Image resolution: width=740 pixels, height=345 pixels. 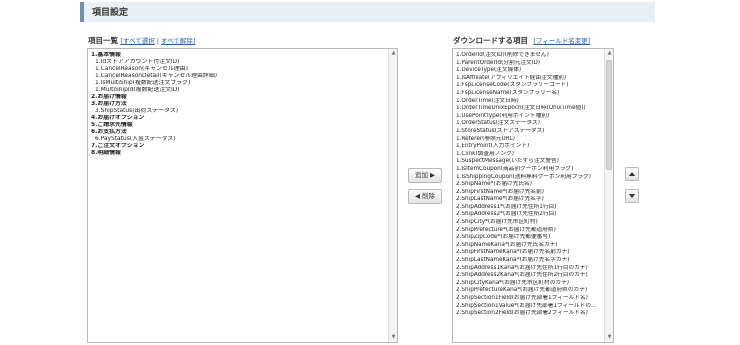 I want to click on scroll-thumb, so click(x=609, y=115).